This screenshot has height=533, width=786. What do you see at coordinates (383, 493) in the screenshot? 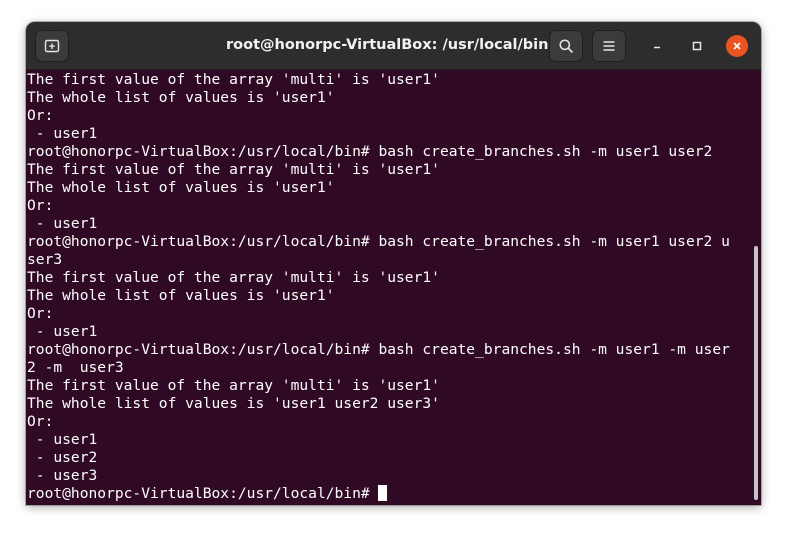
I see `text-cursor` at bounding box center [383, 493].